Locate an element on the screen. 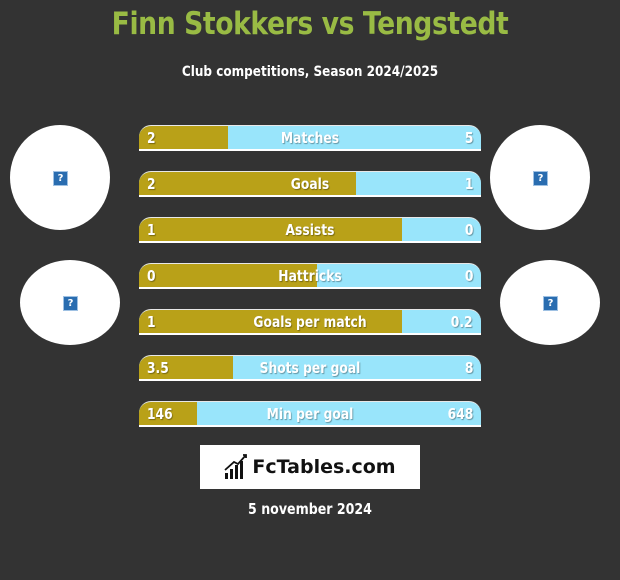 This screenshot has height=580, width=620. stat-label: Matches is located at coordinates (310, 138).